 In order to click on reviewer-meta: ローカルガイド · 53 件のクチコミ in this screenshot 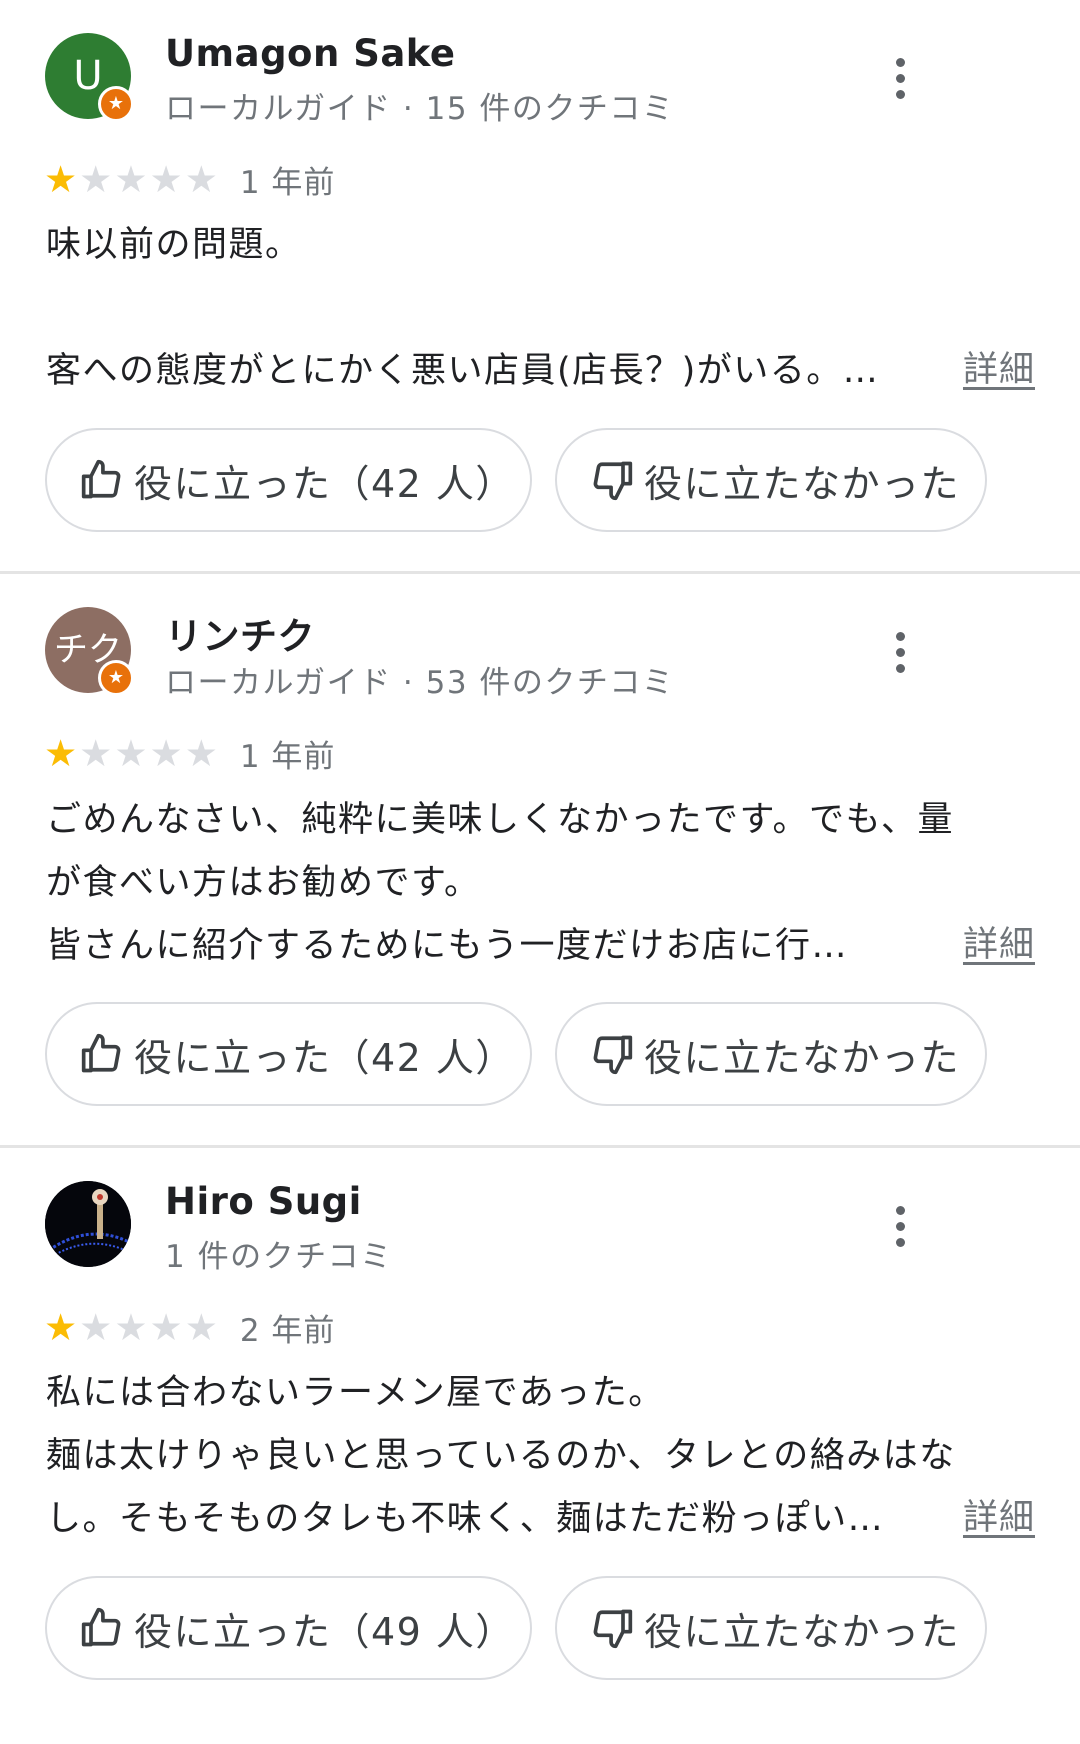, I will do `click(420, 683)`.